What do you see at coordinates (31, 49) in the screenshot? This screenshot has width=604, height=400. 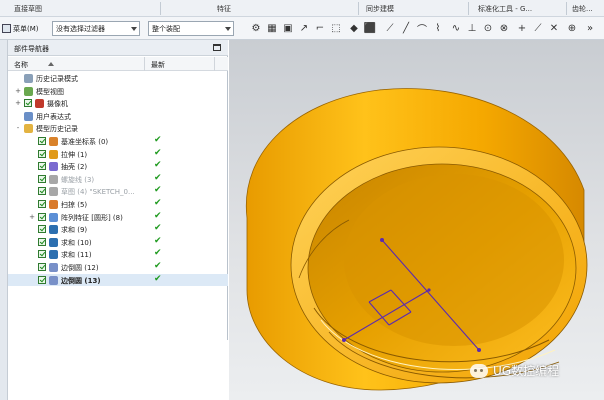 I see `navigator-title: 部件导航器` at bounding box center [31, 49].